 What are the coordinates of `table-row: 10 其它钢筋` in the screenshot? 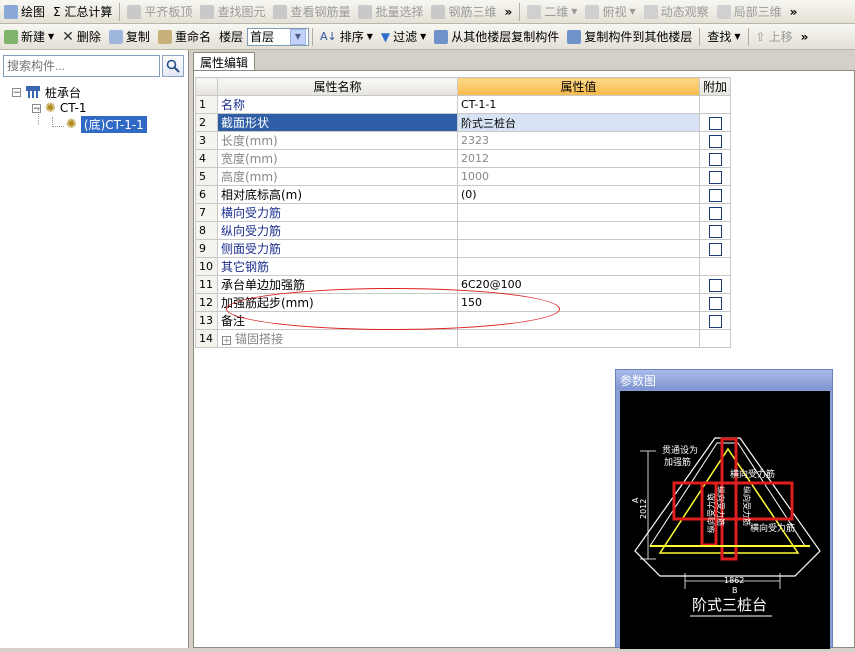 It's located at (463, 266).